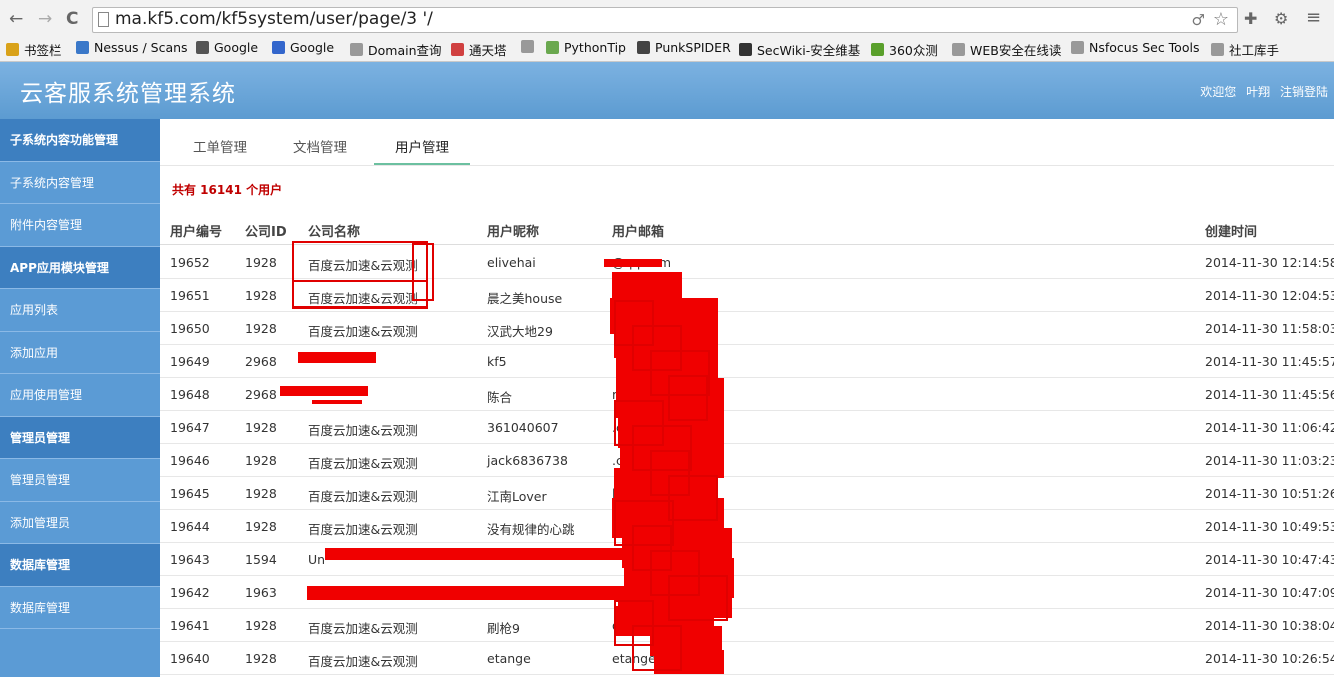 The width and height of the screenshot is (1334, 677). I want to click on sidebar-group-header: 管理员管理, so click(80, 437).